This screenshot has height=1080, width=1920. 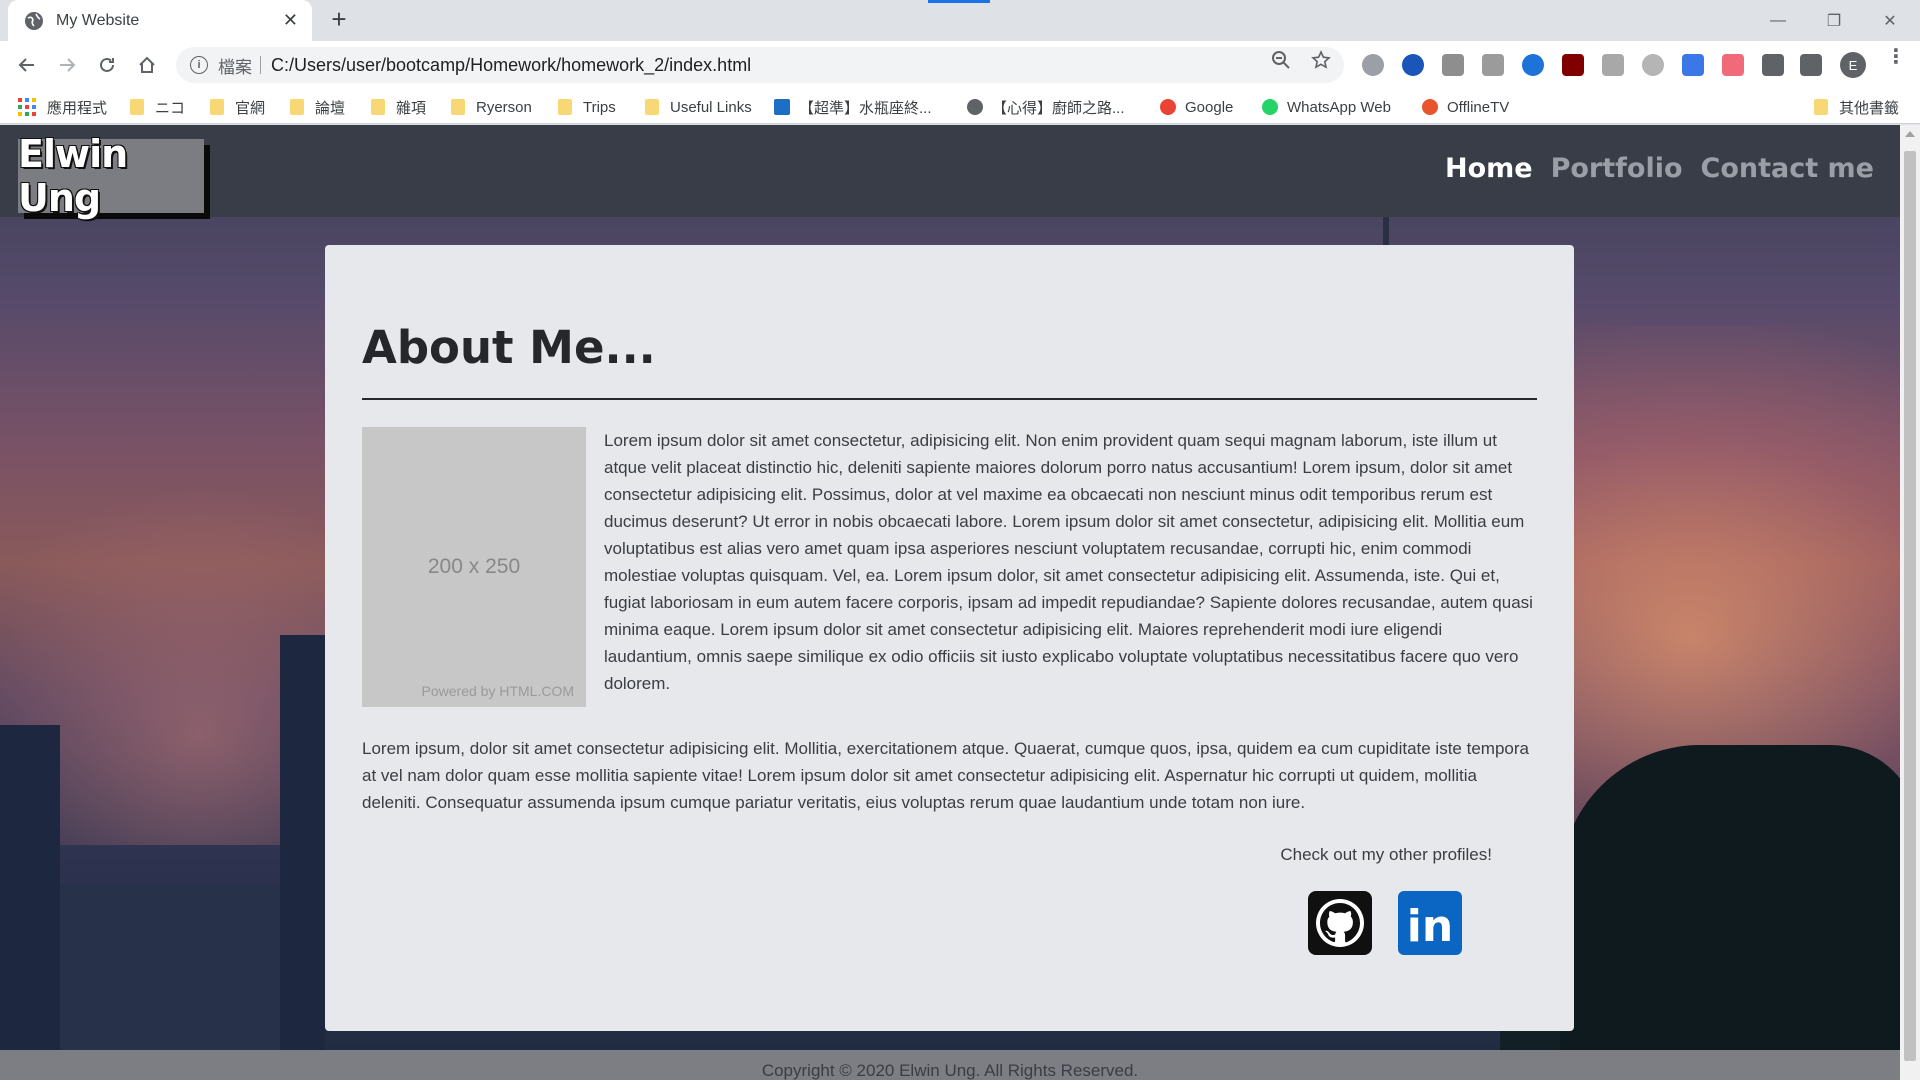 I want to click on bookmark-folder: 論壇, so click(x=317, y=107).